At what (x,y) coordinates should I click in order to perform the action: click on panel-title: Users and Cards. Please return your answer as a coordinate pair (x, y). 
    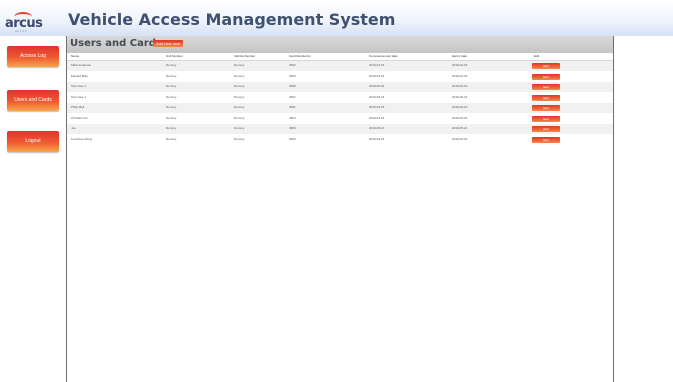
    Looking at the image, I should click on (116, 43).